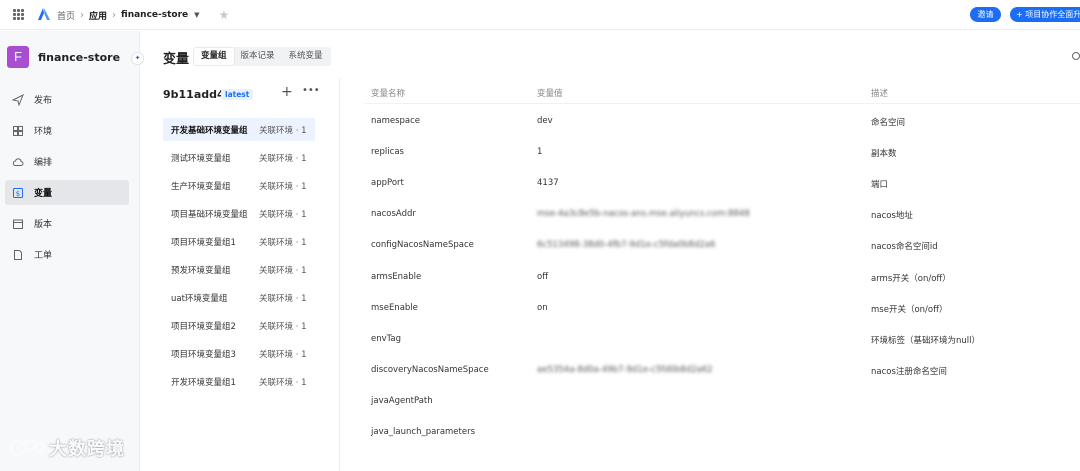 Image resolution: width=1080 pixels, height=471 pixels. Describe the element at coordinates (18, 14) in the screenshot. I see `app-grid-icon` at that location.